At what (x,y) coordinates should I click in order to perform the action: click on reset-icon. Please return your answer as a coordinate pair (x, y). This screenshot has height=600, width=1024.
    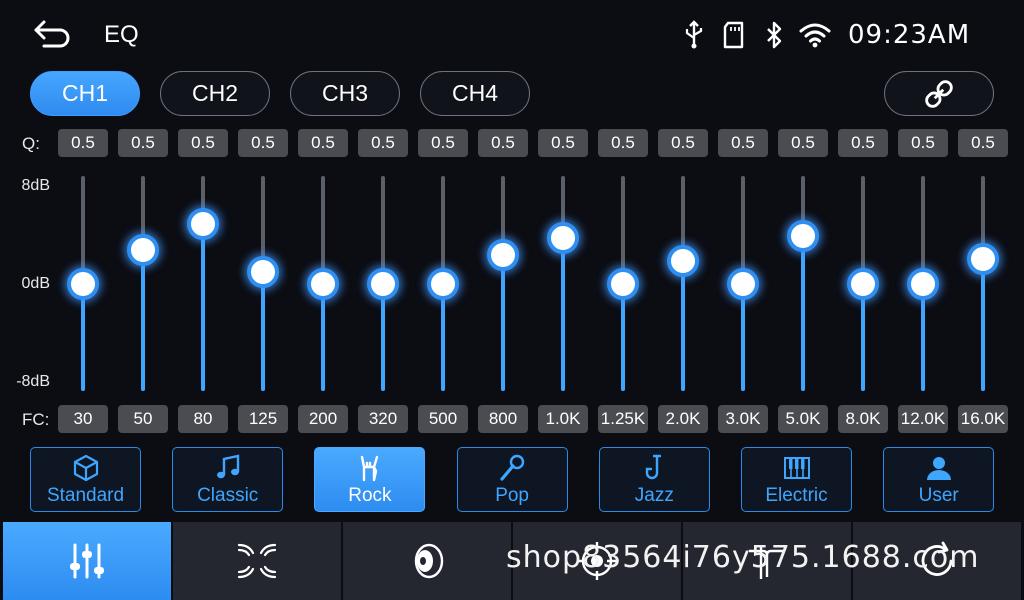
    Looking at the image, I should click on (937, 558).